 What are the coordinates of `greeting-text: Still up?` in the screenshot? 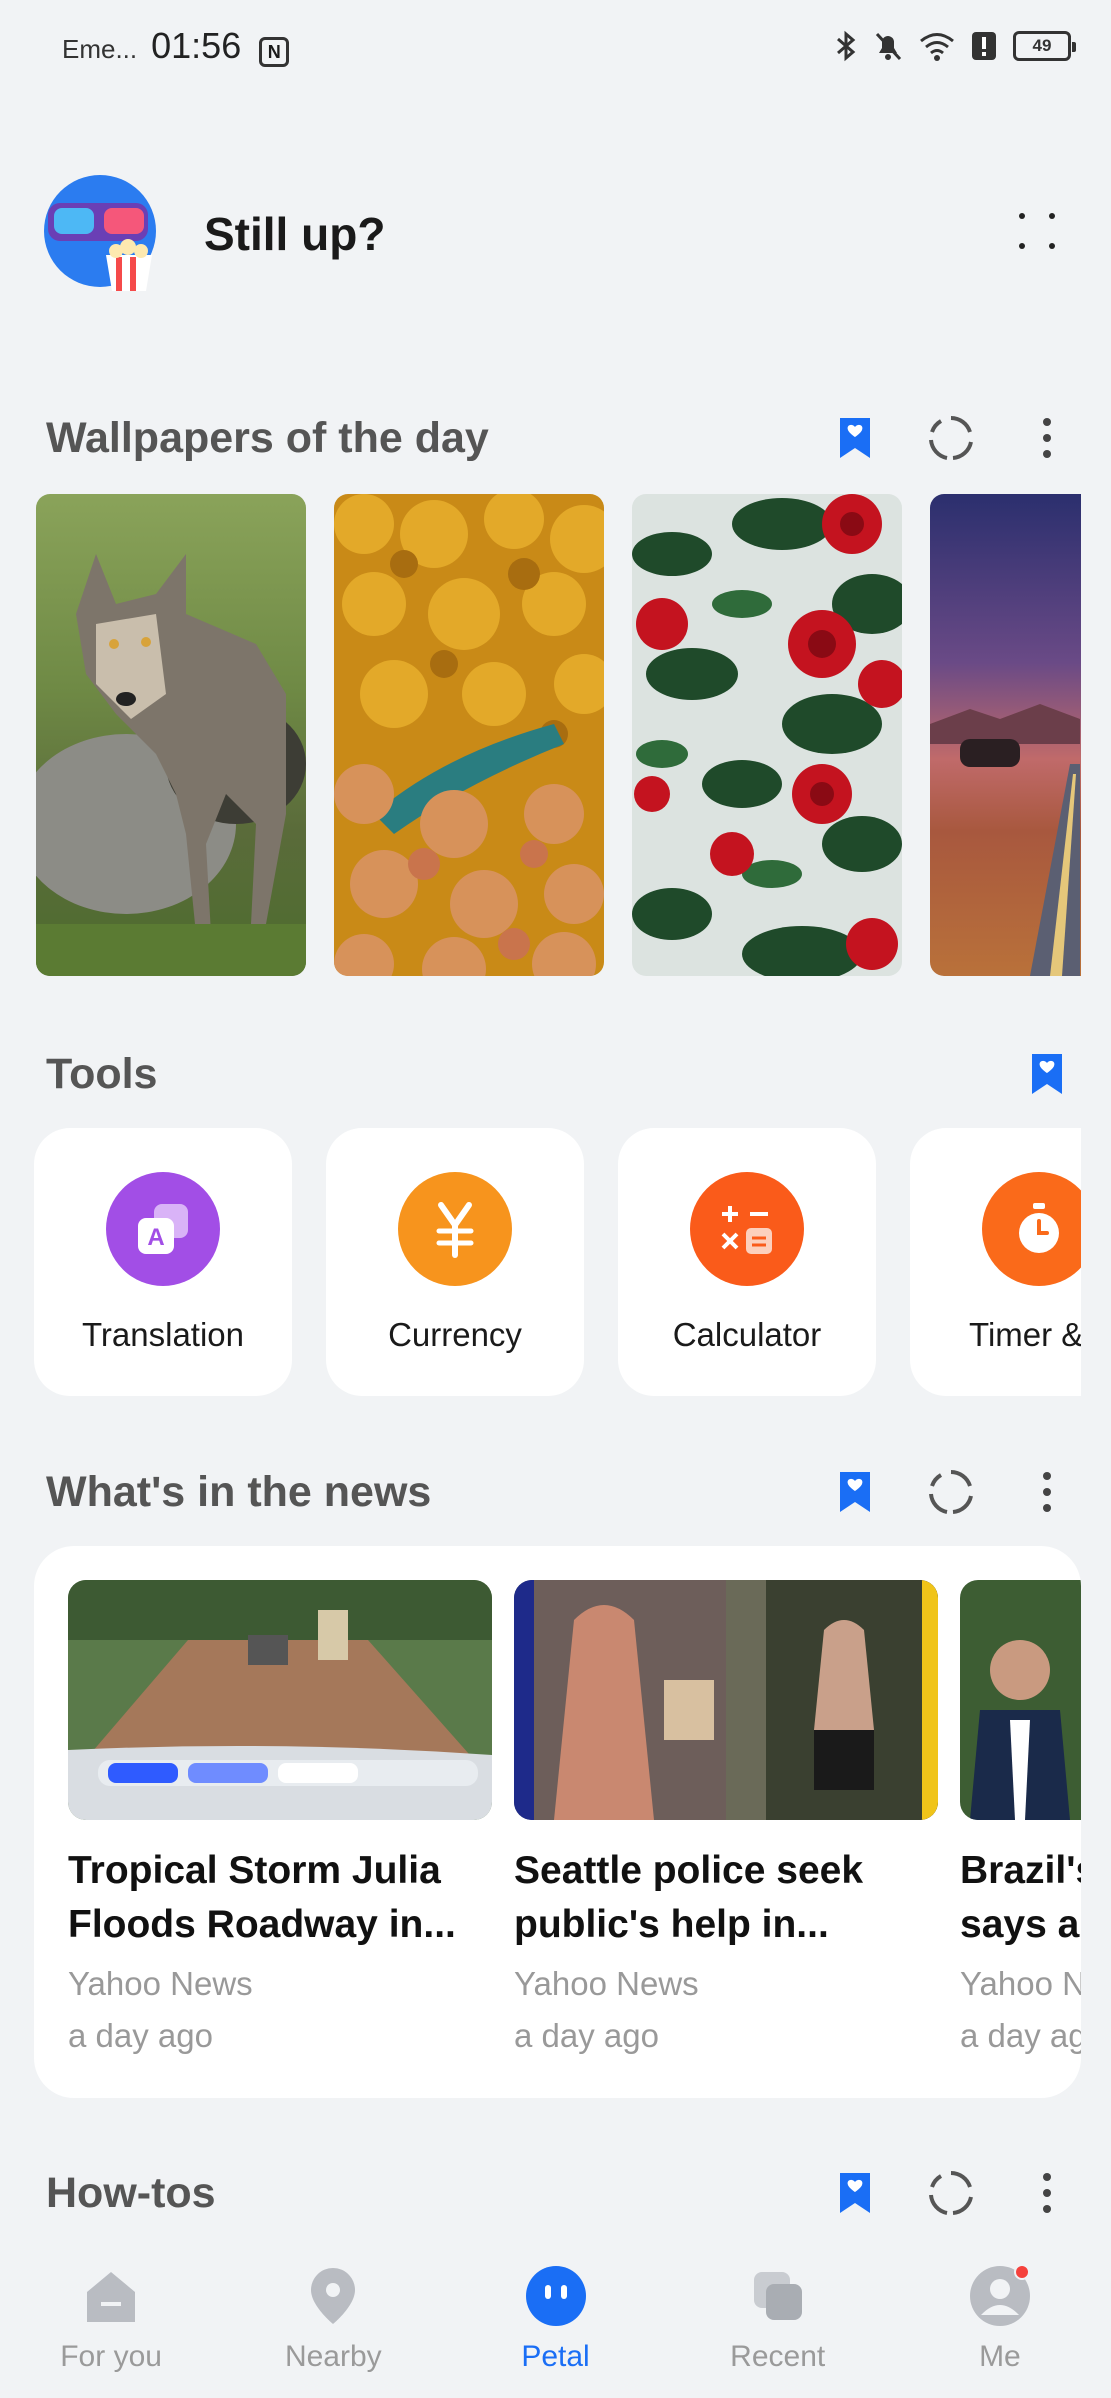 It's located at (295, 234).